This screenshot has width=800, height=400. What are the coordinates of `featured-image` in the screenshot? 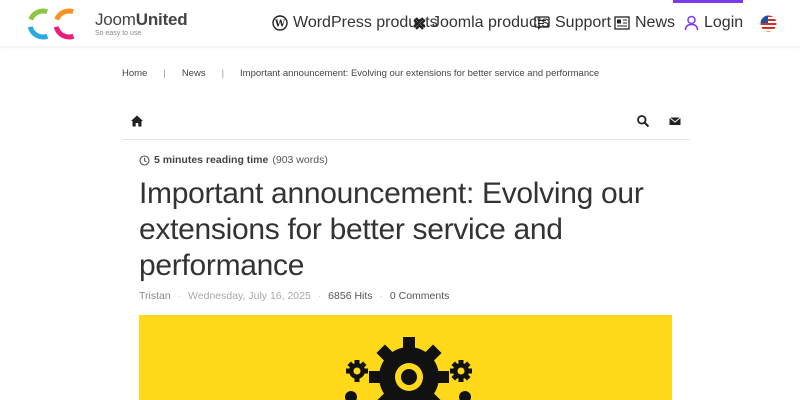 It's located at (405, 357).